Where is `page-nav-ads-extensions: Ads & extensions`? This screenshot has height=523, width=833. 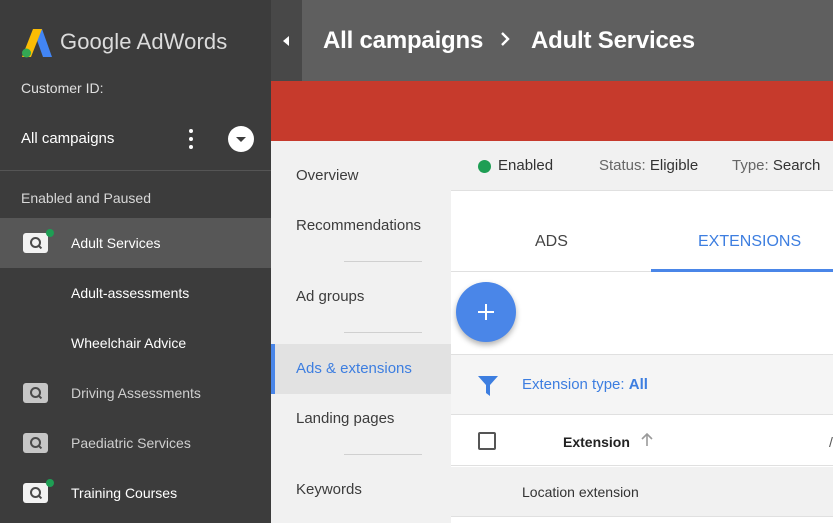
page-nav-ads-extensions: Ads & extensions is located at coordinates (361, 369).